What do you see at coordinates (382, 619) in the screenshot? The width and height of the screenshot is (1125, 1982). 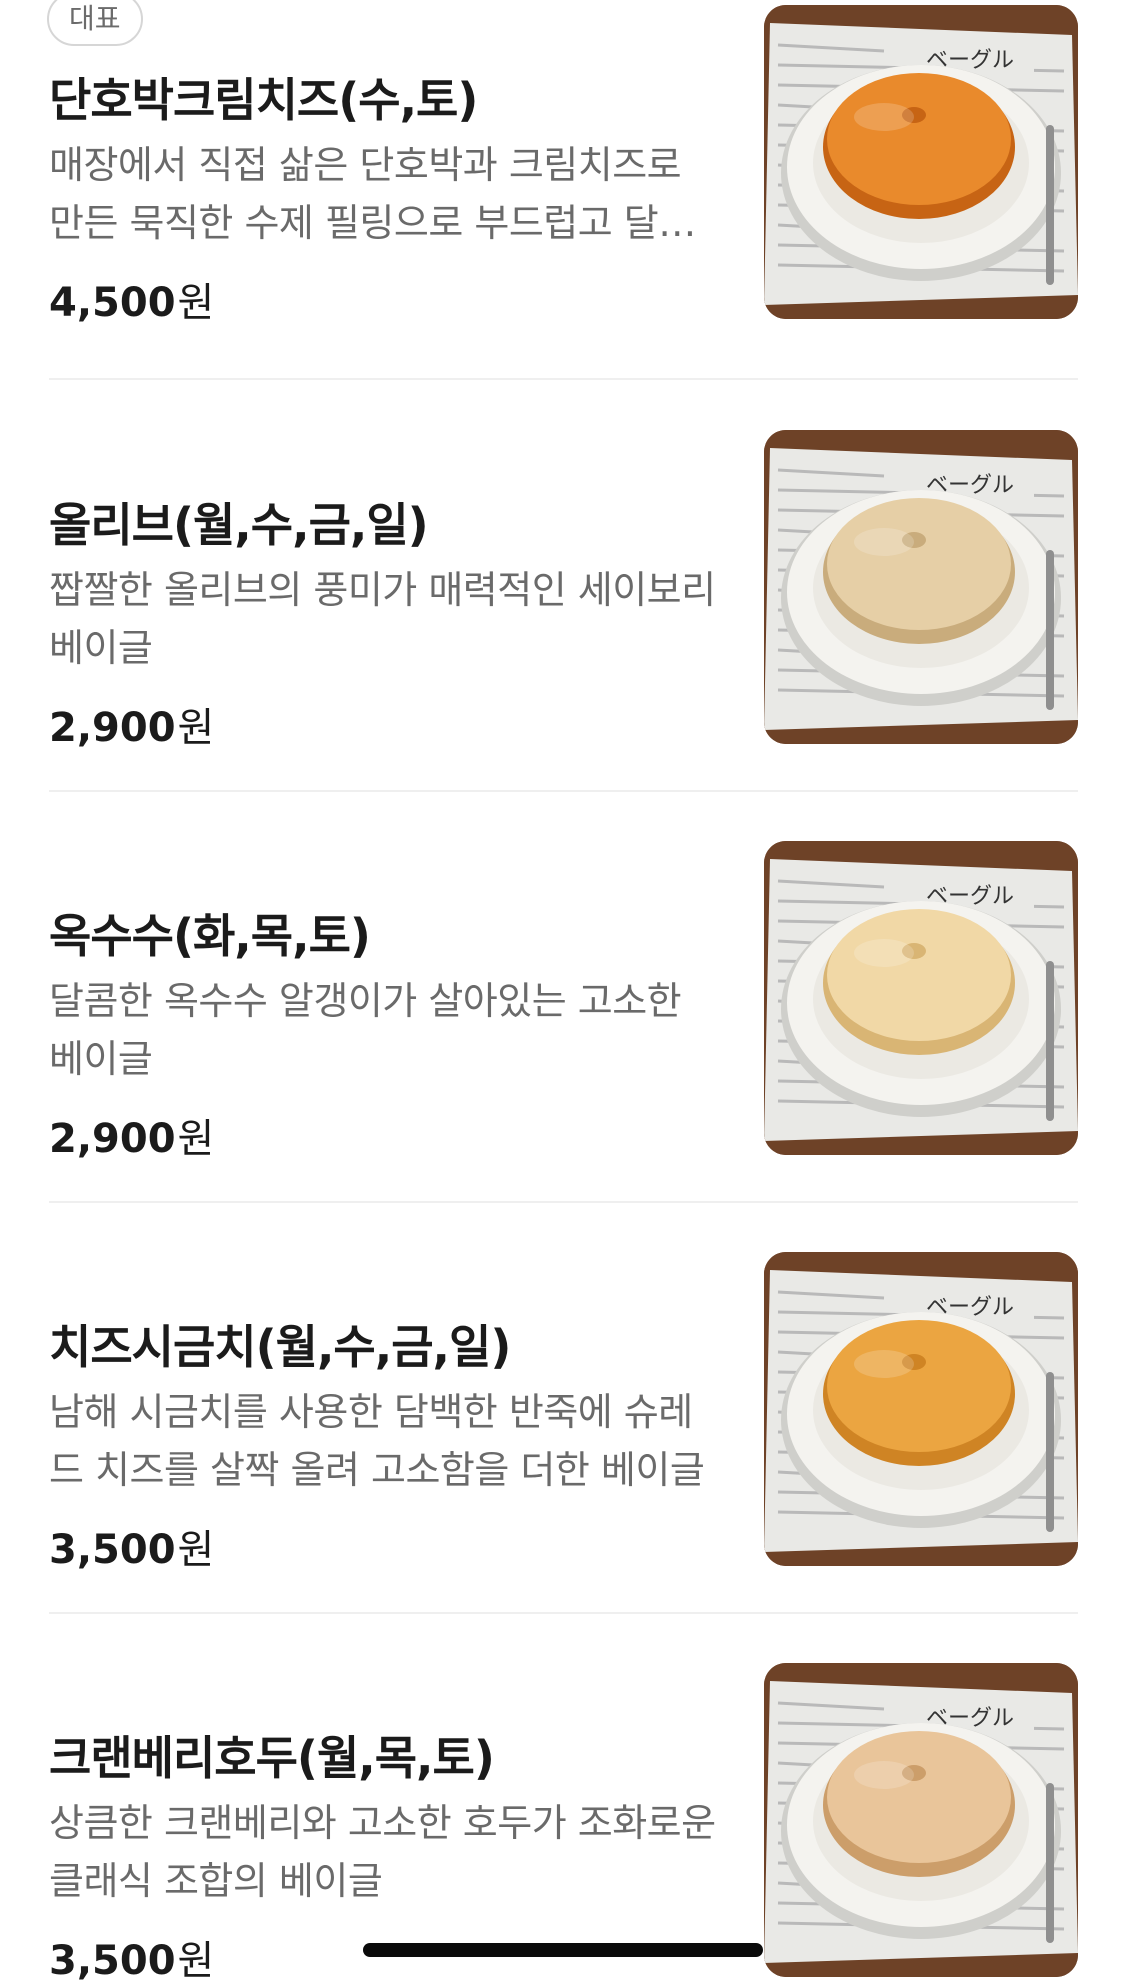 I see `menu-item-description: 짭짤한 올리브의 풍미가 매력적인 세이보리 베이글` at bounding box center [382, 619].